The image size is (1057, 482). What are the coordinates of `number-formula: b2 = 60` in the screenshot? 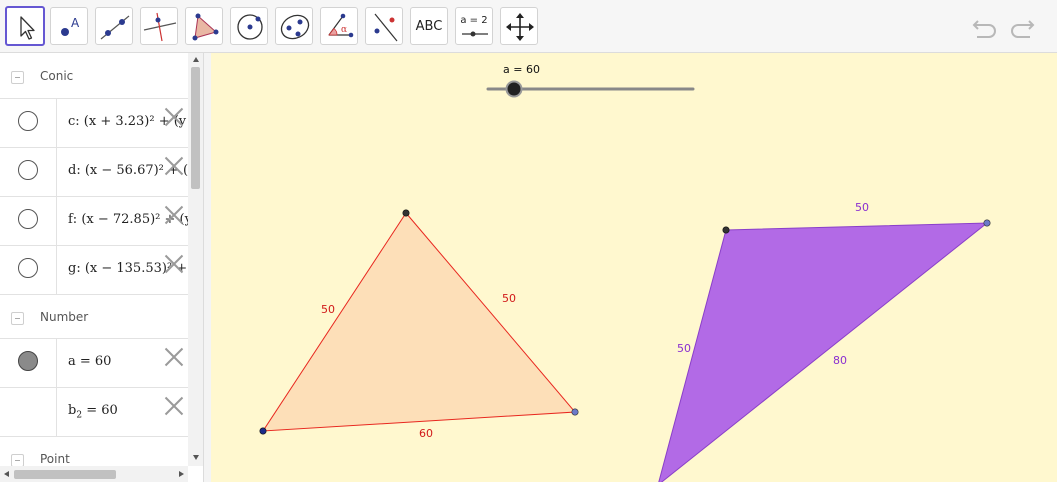 It's located at (93, 412).